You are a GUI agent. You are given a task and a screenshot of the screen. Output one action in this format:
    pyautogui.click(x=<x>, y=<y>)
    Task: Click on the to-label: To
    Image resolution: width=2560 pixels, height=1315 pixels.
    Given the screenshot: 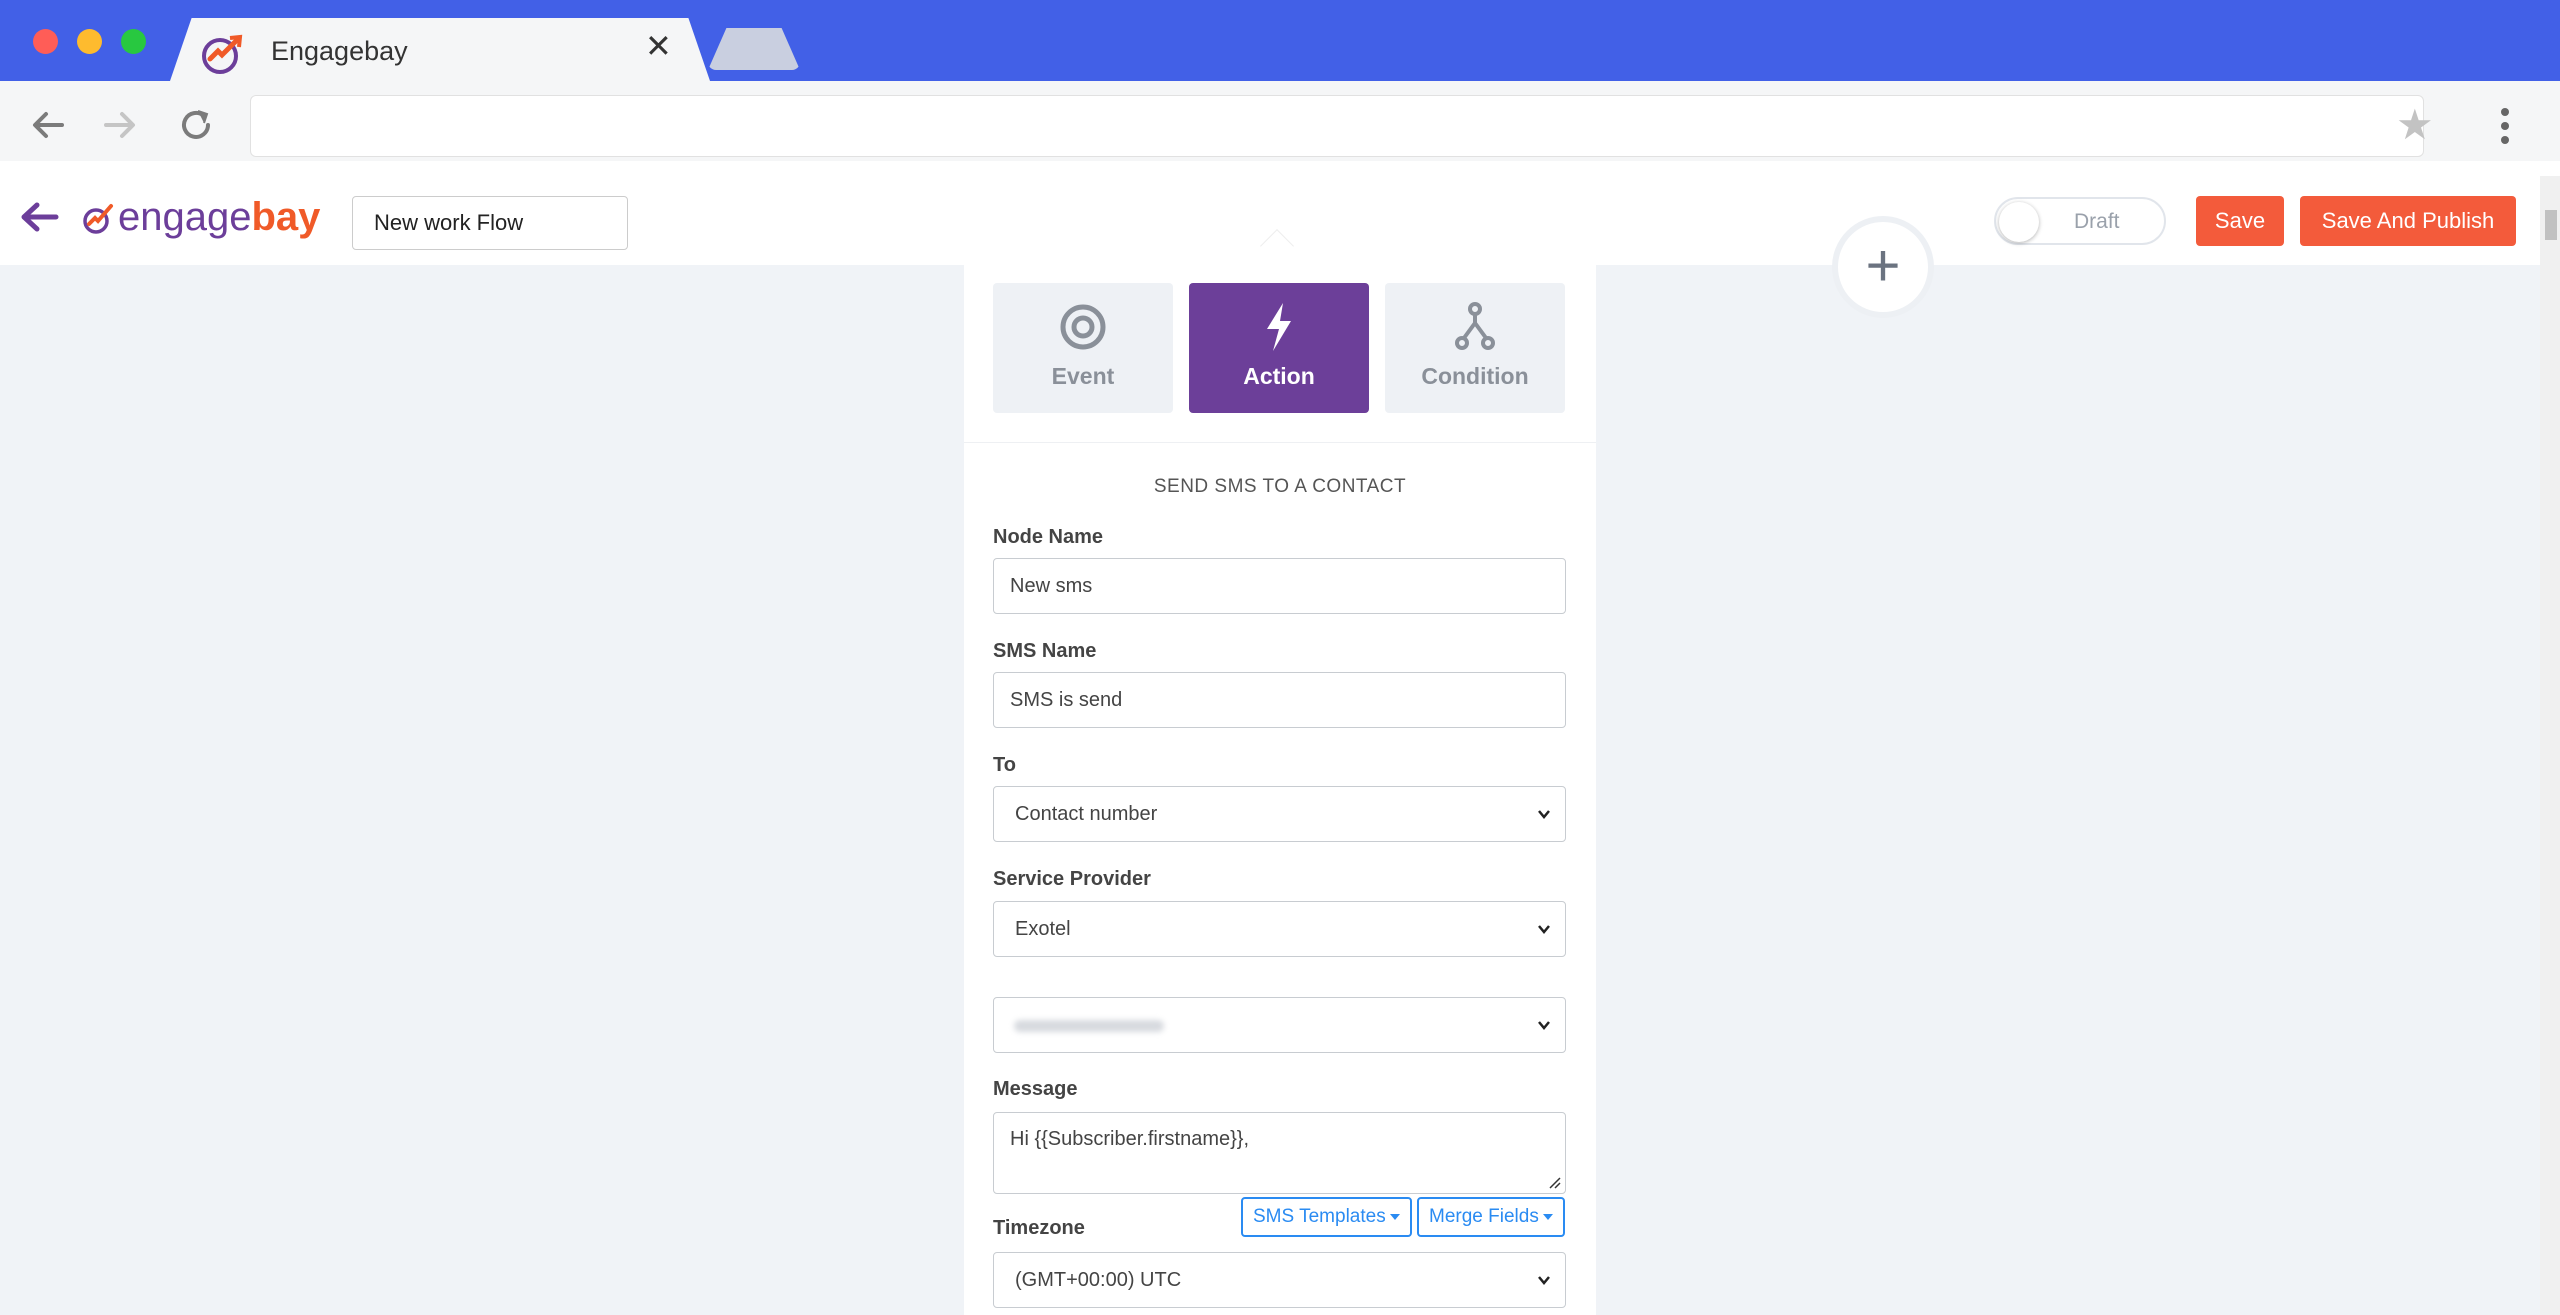 What is the action you would take?
    pyautogui.click(x=1004, y=765)
    